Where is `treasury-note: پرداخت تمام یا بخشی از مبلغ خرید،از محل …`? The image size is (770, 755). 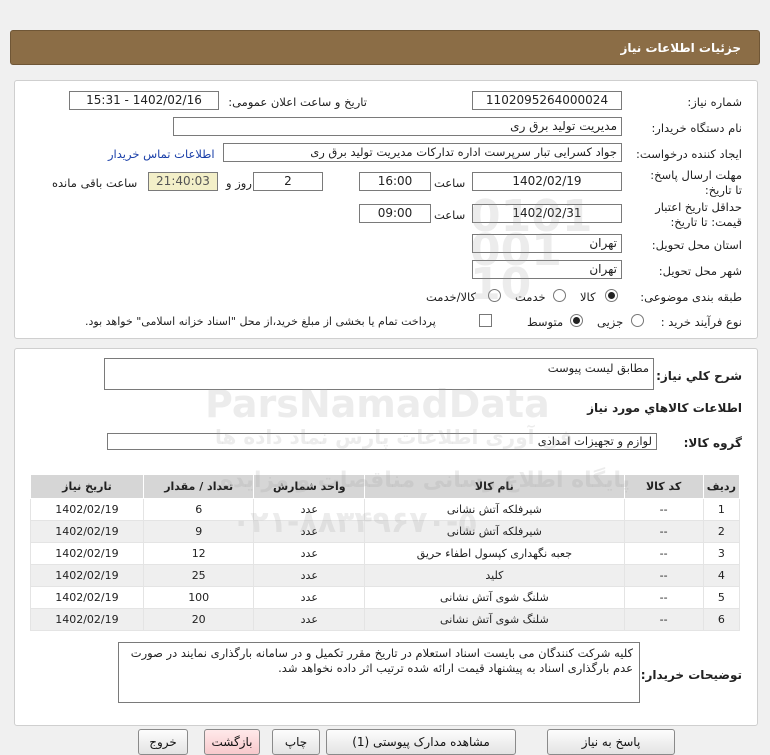
treasury-note: پرداخت تمام یا بخشی از مبلغ خرید،از محل … is located at coordinates (260, 321).